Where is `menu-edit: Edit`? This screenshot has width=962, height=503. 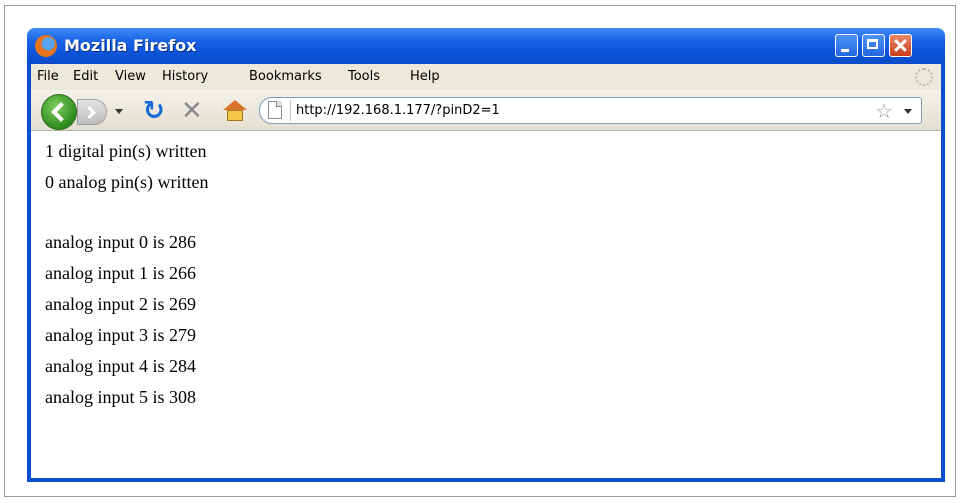 menu-edit: Edit is located at coordinates (85, 76).